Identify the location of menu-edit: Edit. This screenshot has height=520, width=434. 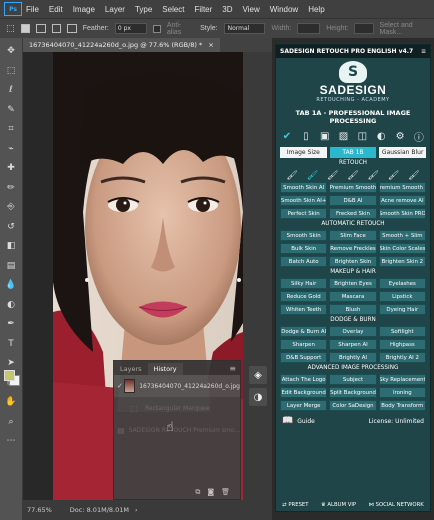
(56, 9).